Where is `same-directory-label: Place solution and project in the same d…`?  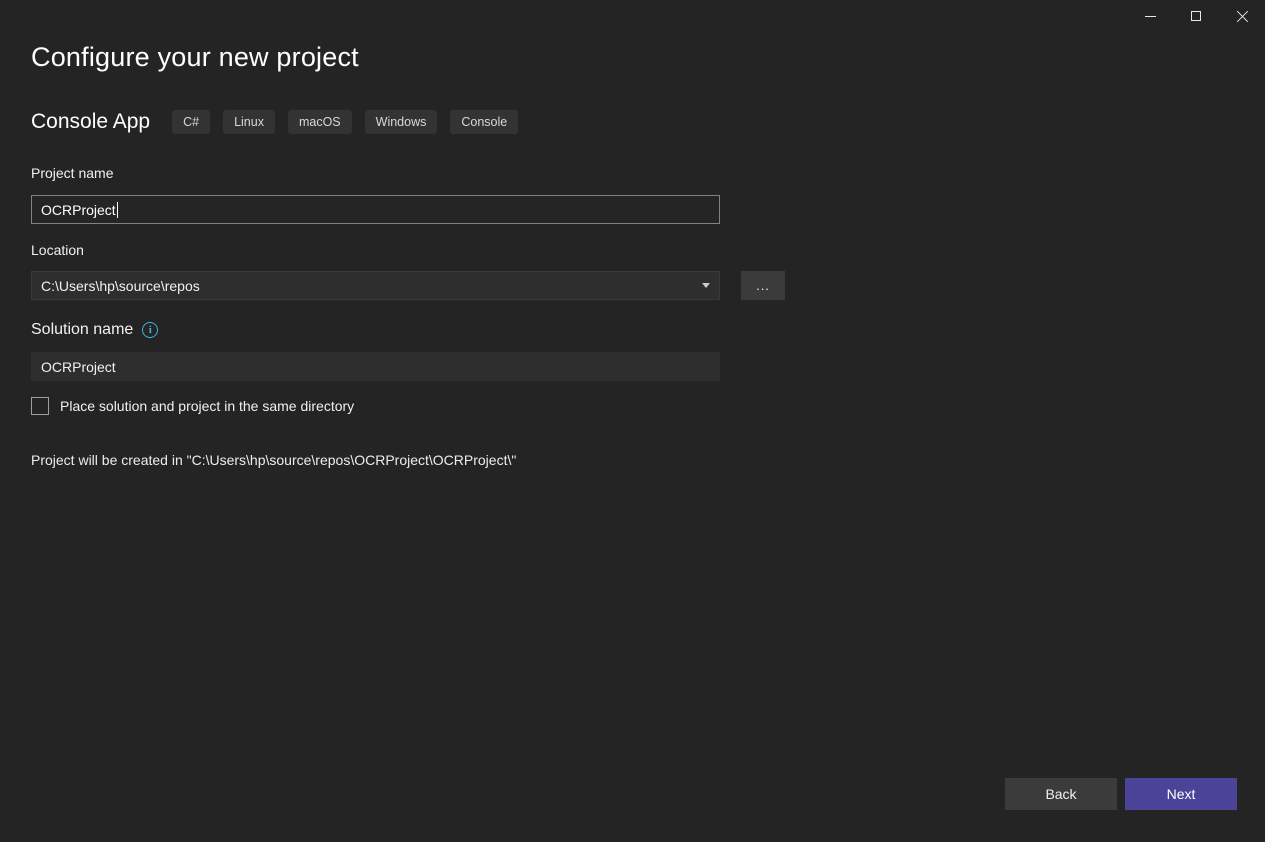 same-directory-label: Place solution and project in the same d… is located at coordinates (207, 406).